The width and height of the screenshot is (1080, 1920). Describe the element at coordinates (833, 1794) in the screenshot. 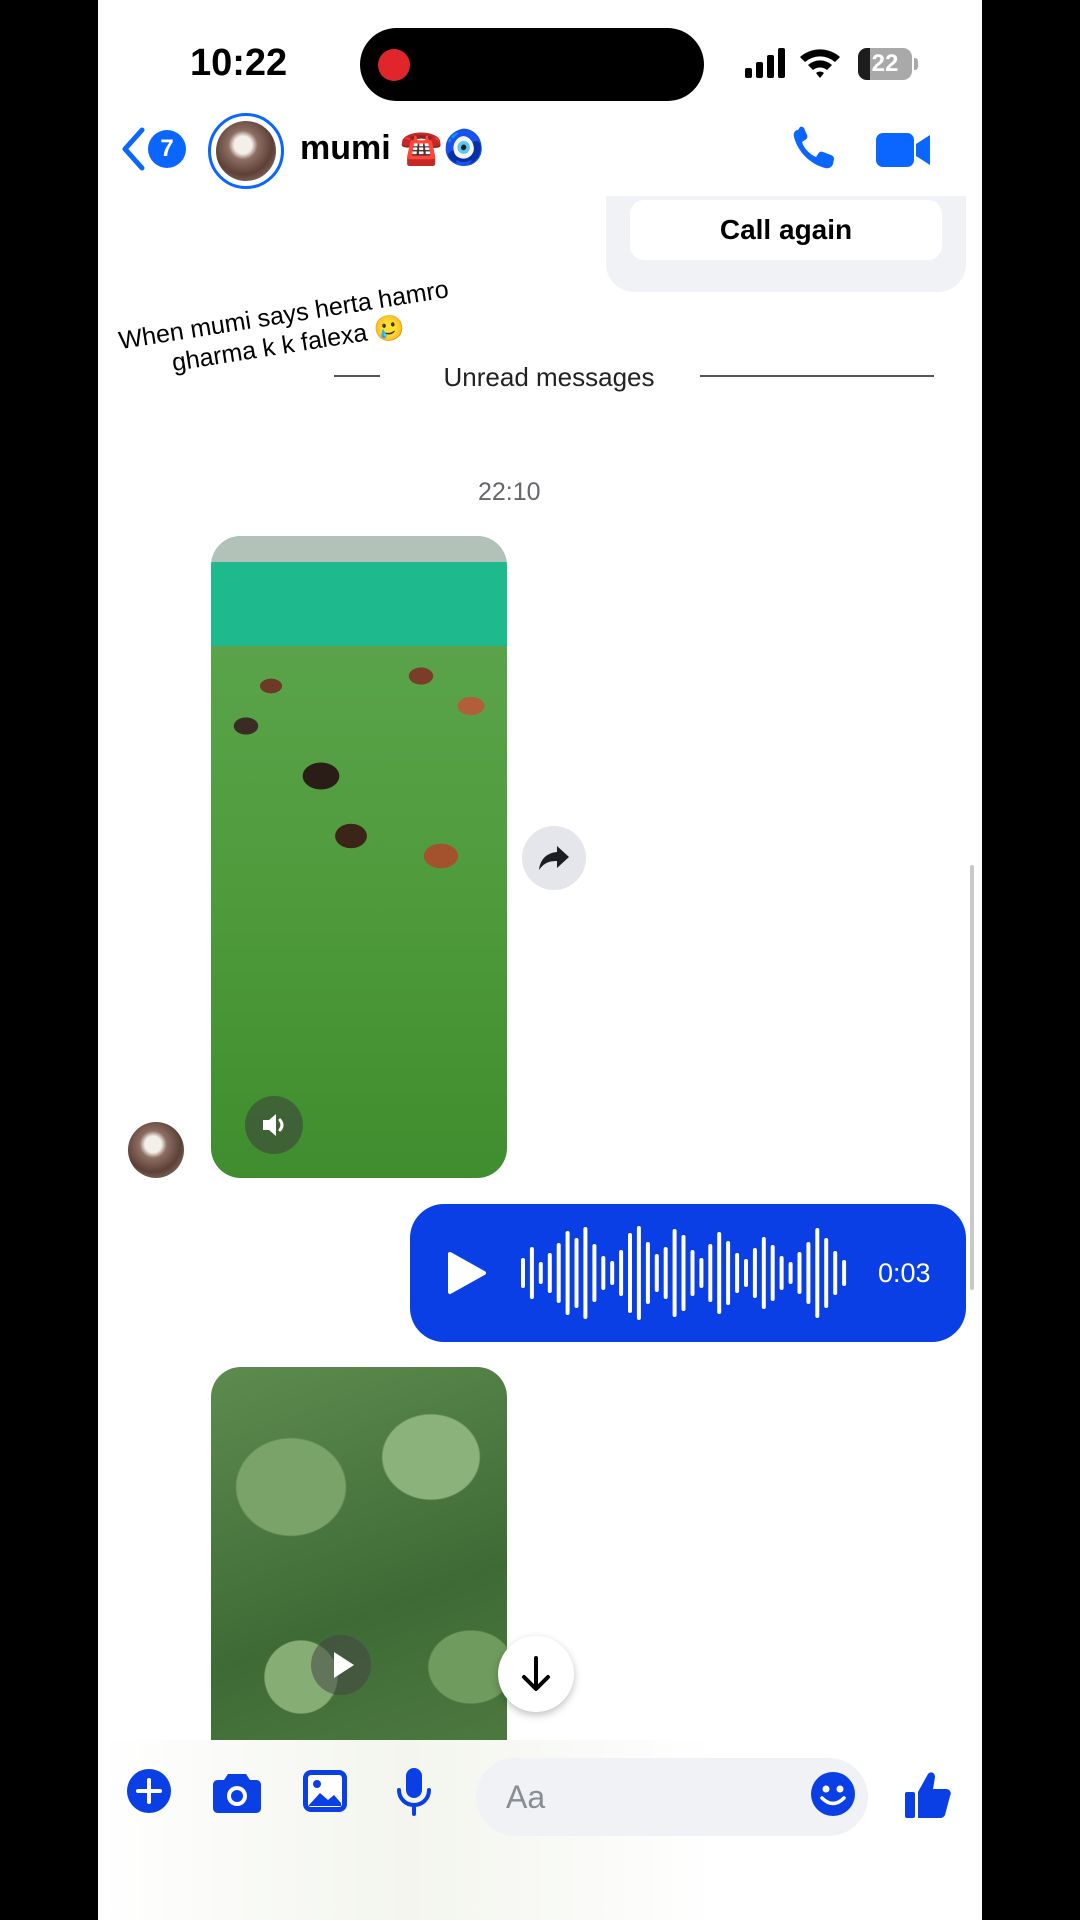

I see `emoji-icon` at that location.